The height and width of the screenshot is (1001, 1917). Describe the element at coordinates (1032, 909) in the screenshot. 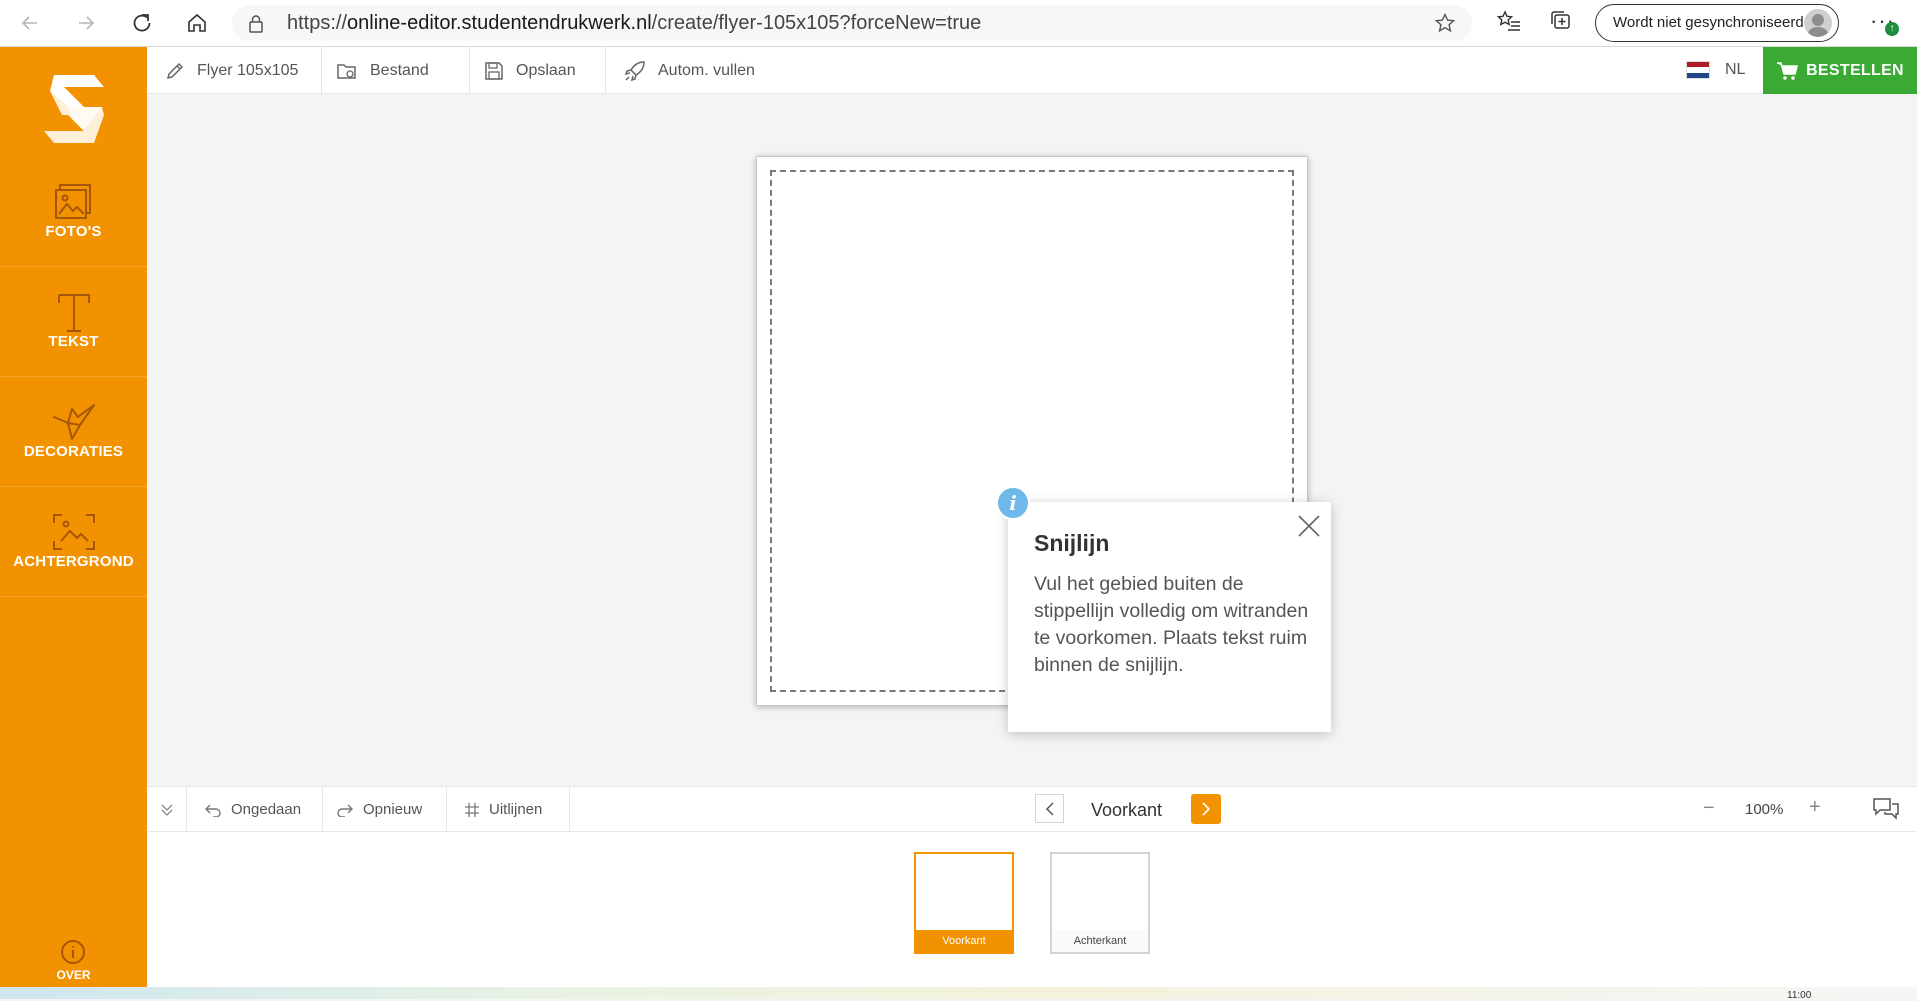

I see `page-thumbnails: Voorkant Achterkant` at that location.